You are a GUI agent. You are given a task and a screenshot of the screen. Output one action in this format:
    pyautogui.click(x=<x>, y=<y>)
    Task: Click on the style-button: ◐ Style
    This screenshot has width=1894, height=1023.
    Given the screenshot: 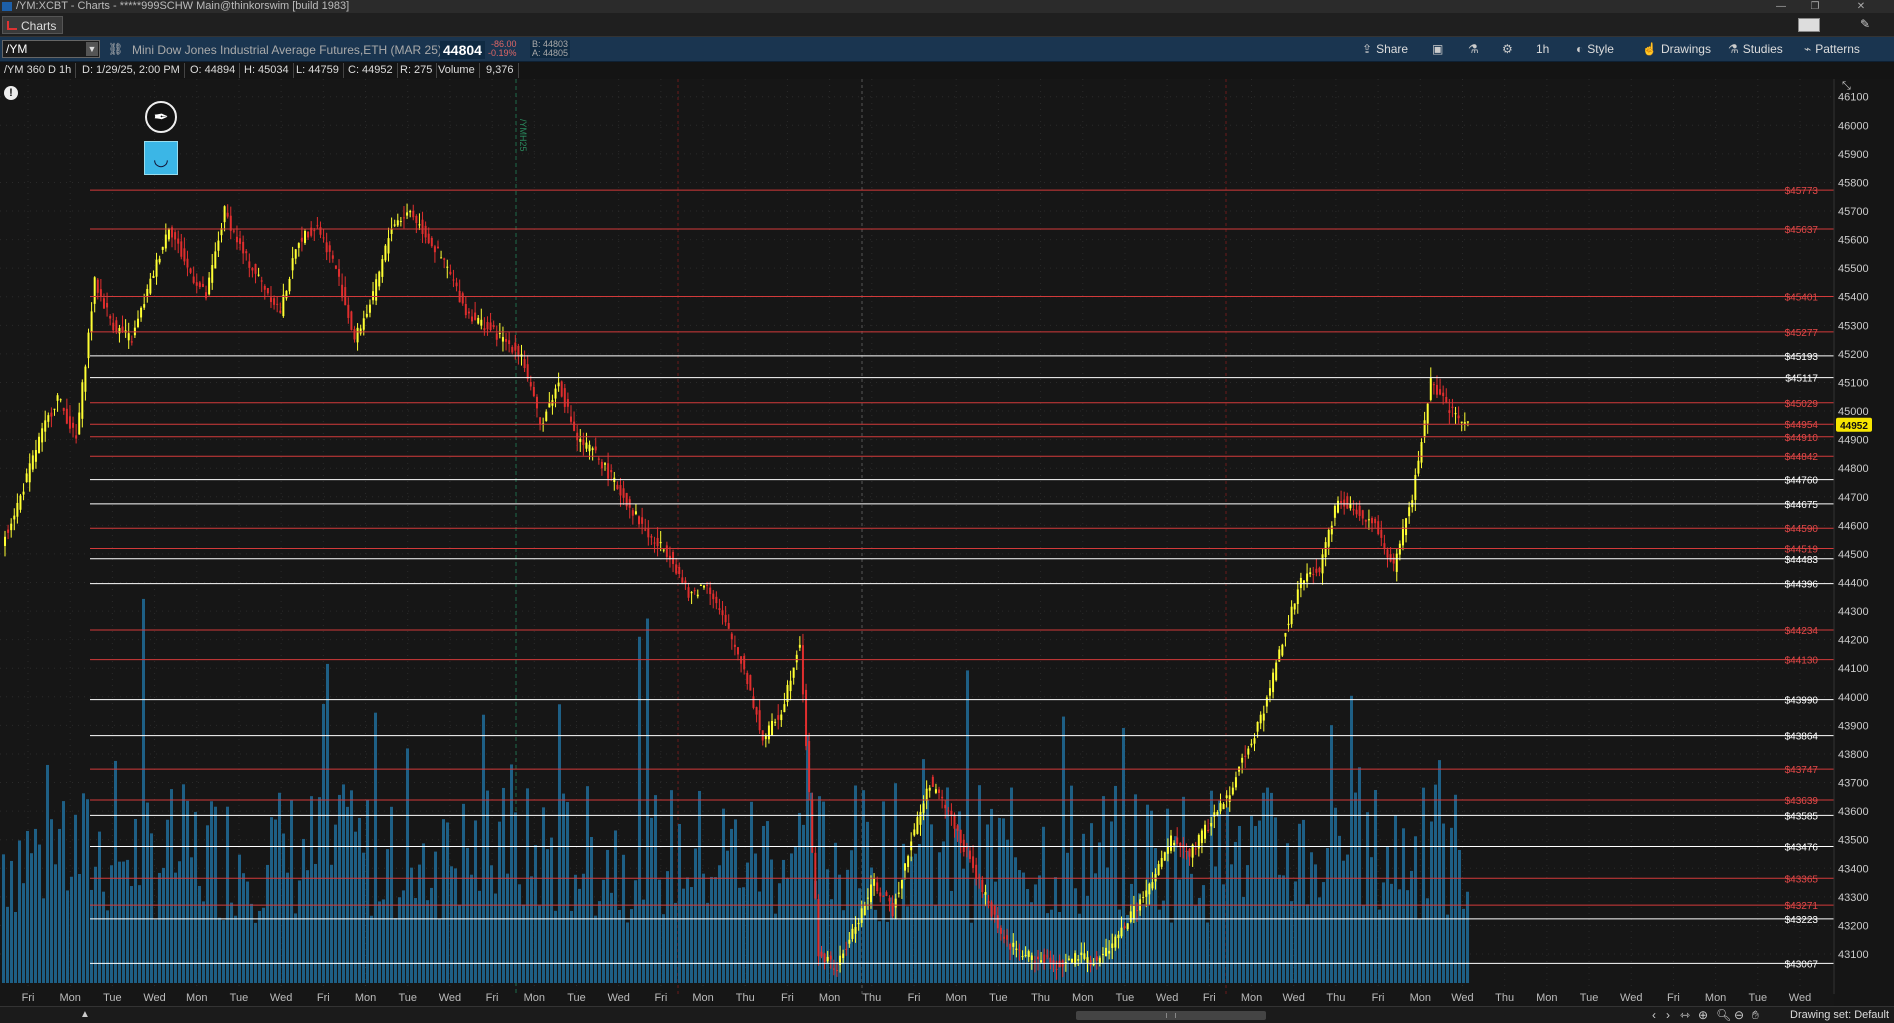 What is the action you would take?
    pyautogui.click(x=1595, y=49)
    